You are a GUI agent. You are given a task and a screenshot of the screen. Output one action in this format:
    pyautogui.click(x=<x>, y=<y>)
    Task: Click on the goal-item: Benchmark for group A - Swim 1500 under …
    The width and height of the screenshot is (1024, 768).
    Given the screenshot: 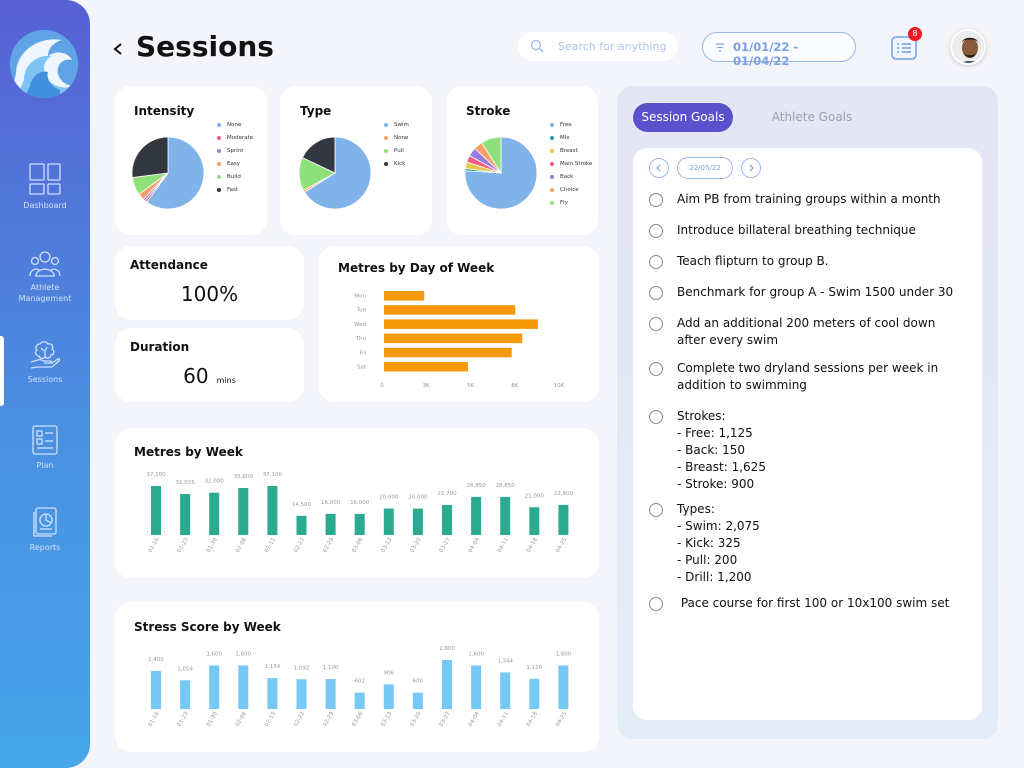 What is the action you would take?
    pyautogui.click(x=804, y=292)
    